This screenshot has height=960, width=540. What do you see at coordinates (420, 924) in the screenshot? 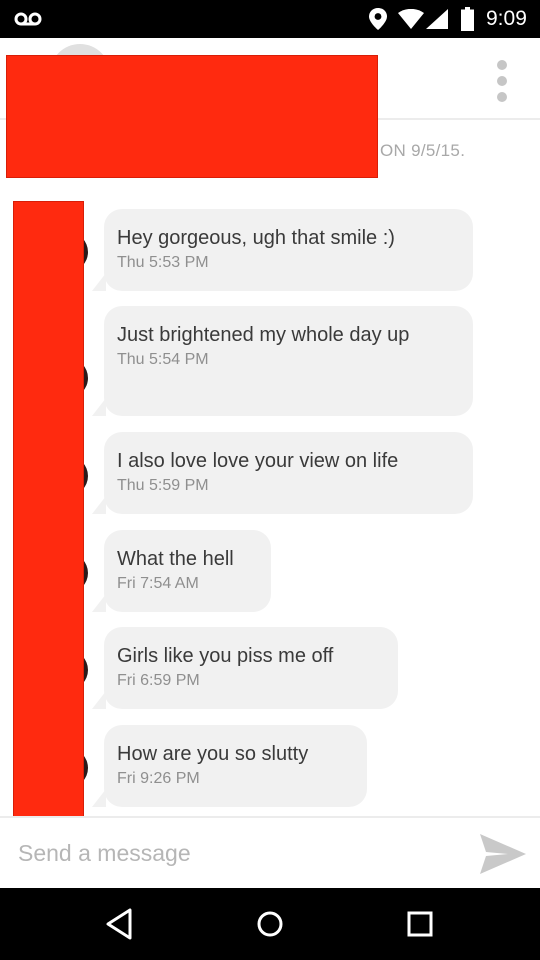
I see `recents-icon` at bounding box center [420, 924].